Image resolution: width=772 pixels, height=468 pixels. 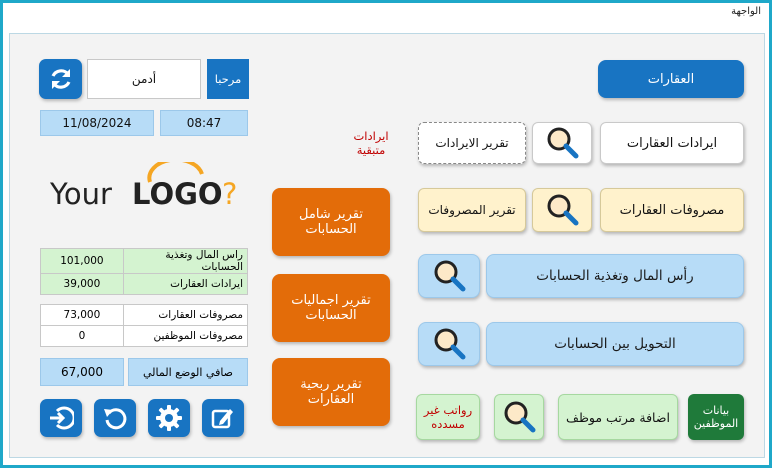 I want to click on add-salary-label: اضافة مرتب موظف, so click(x=618, y=417).